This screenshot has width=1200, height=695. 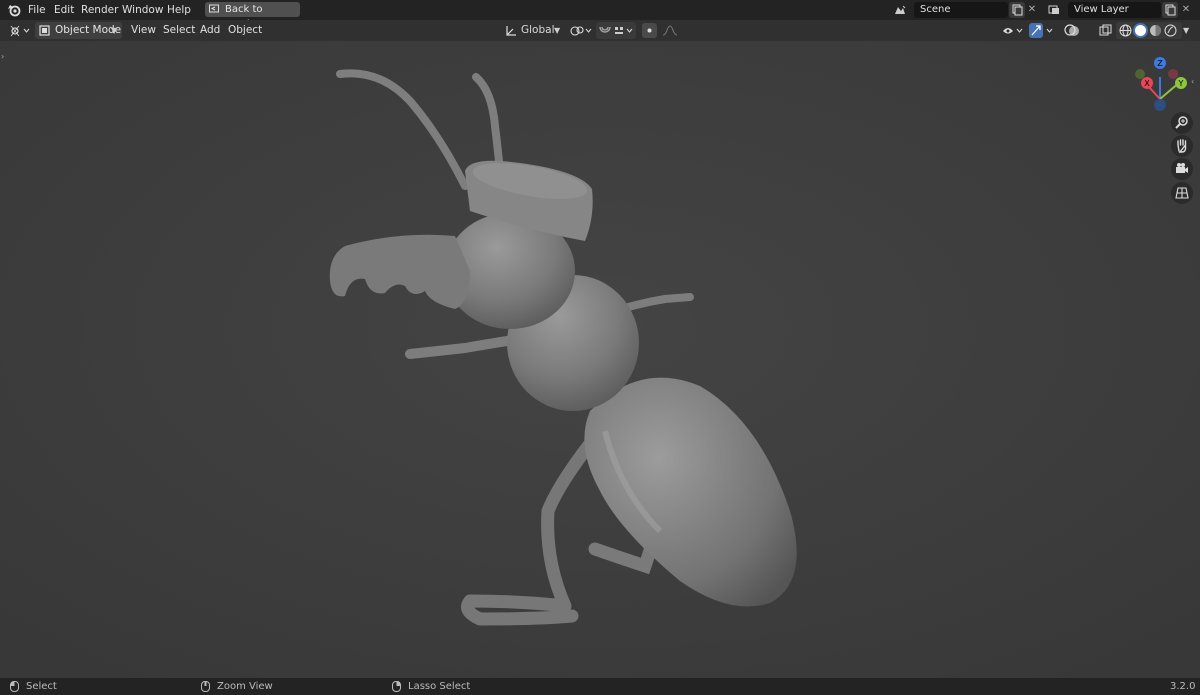 I want to click on material-sphere-icon, so click(x=1155, y=30).